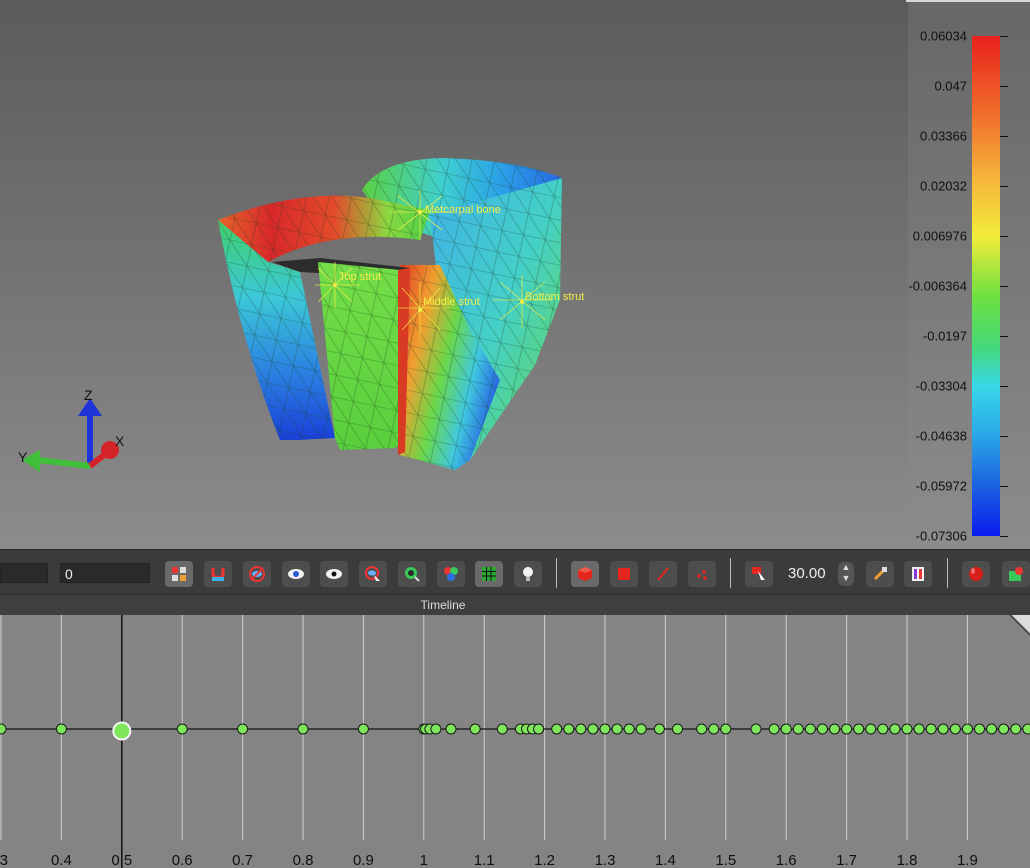  I want to click on solid-view-button, so click(585, 574).